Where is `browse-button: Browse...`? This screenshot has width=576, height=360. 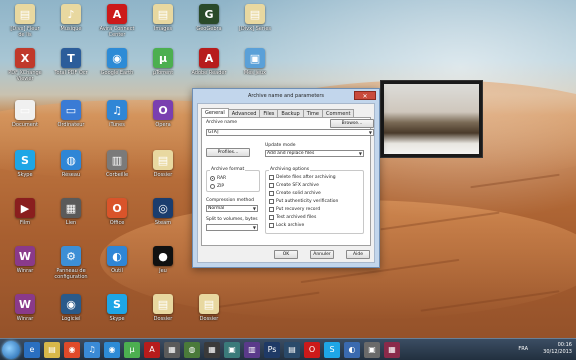 browse-button: Browse... is located at coordinates (352, 123).